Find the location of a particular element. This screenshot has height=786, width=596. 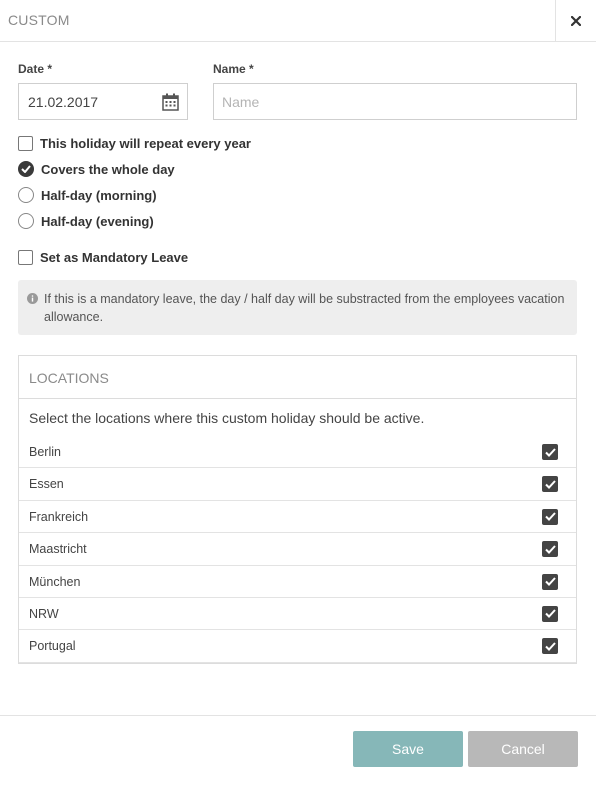

locations-header: LOCATIONS is located at coordinates (297, 377).